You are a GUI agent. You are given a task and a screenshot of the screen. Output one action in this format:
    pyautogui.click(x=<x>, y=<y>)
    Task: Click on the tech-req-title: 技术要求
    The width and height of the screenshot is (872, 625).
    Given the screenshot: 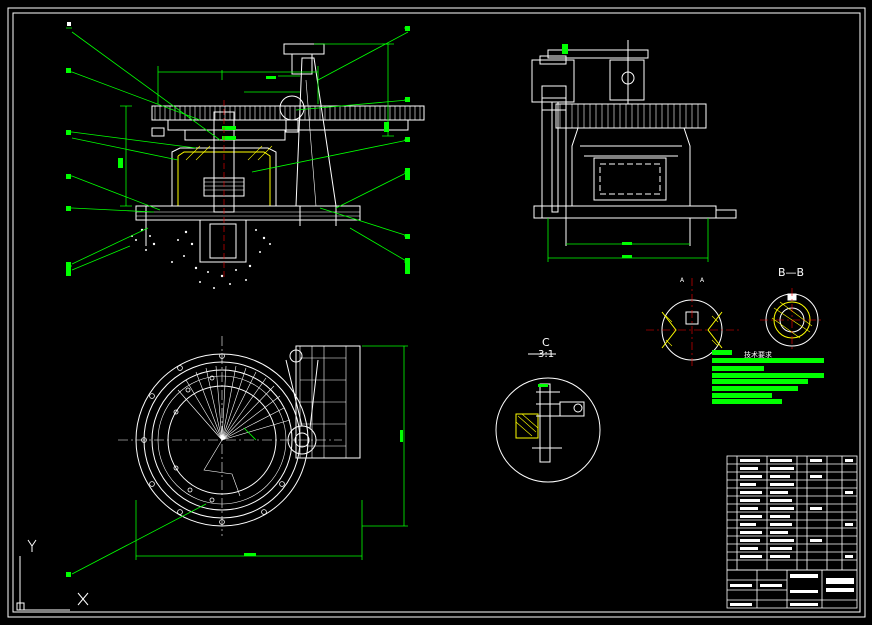 What is the action you would take?
    pyautogui.click(x=758, y=354)
    